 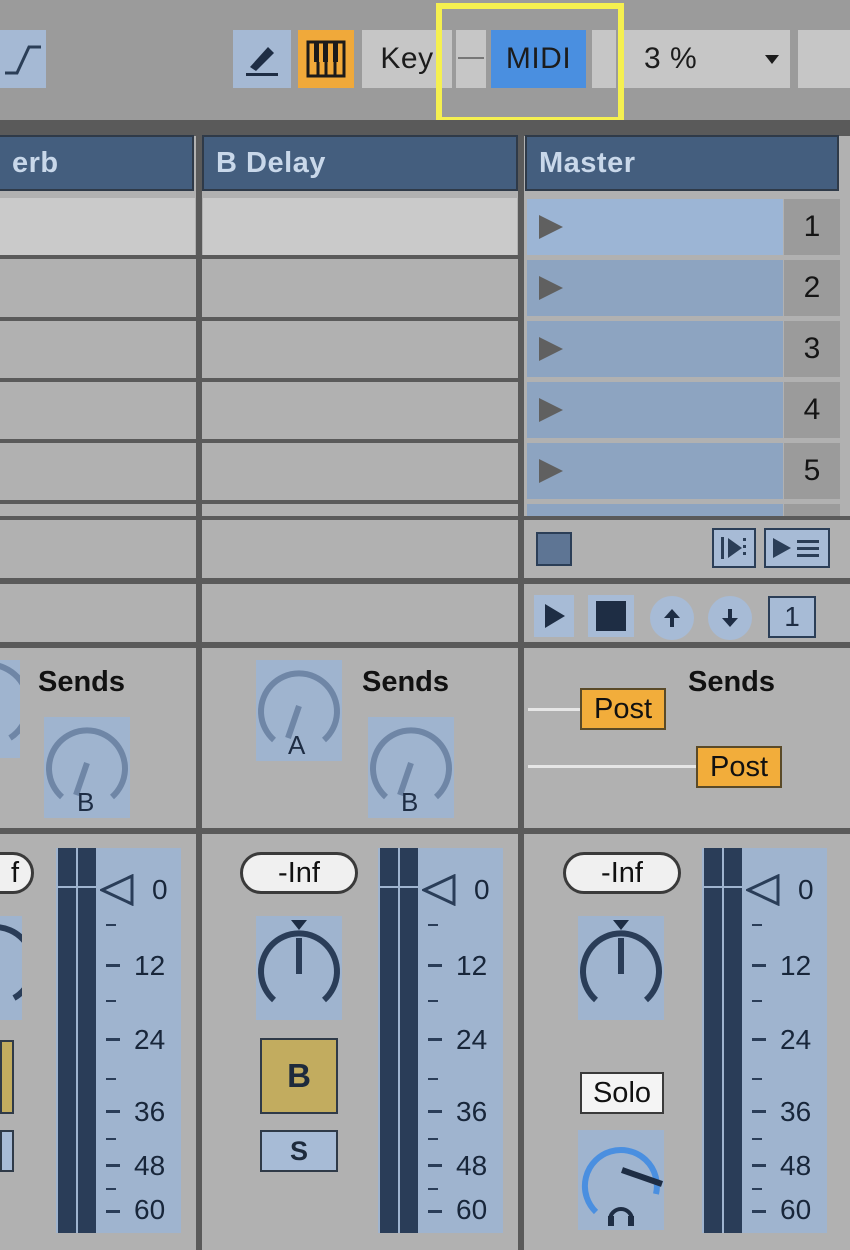 I want to click on scene-up-button, so click(x=672, y=618).